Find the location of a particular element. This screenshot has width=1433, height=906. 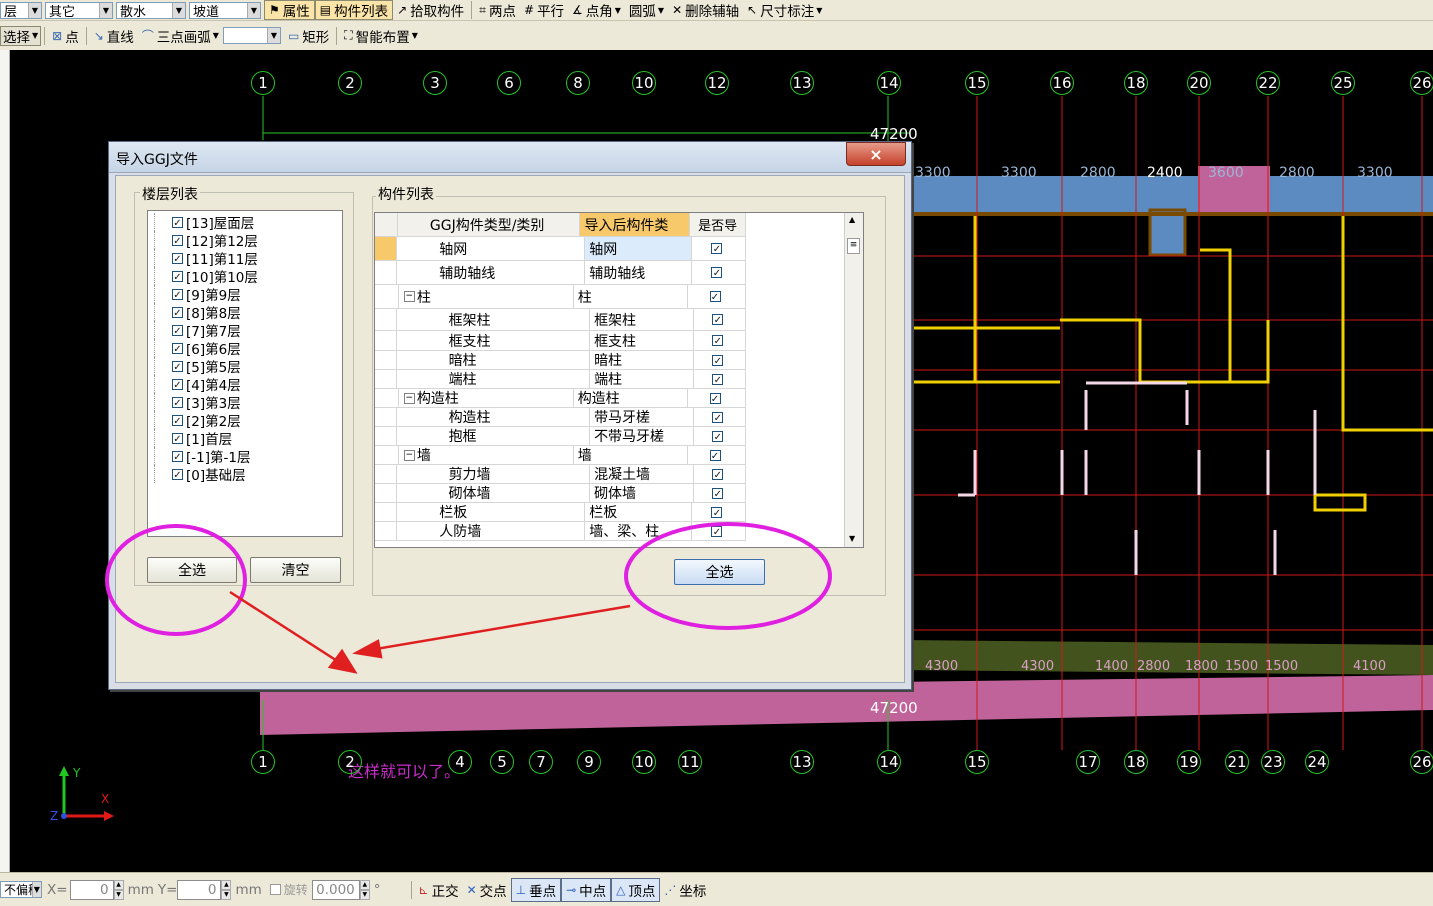

perpendicular-snap: ⊥ 垂点 is located at coordinates (536, 889).